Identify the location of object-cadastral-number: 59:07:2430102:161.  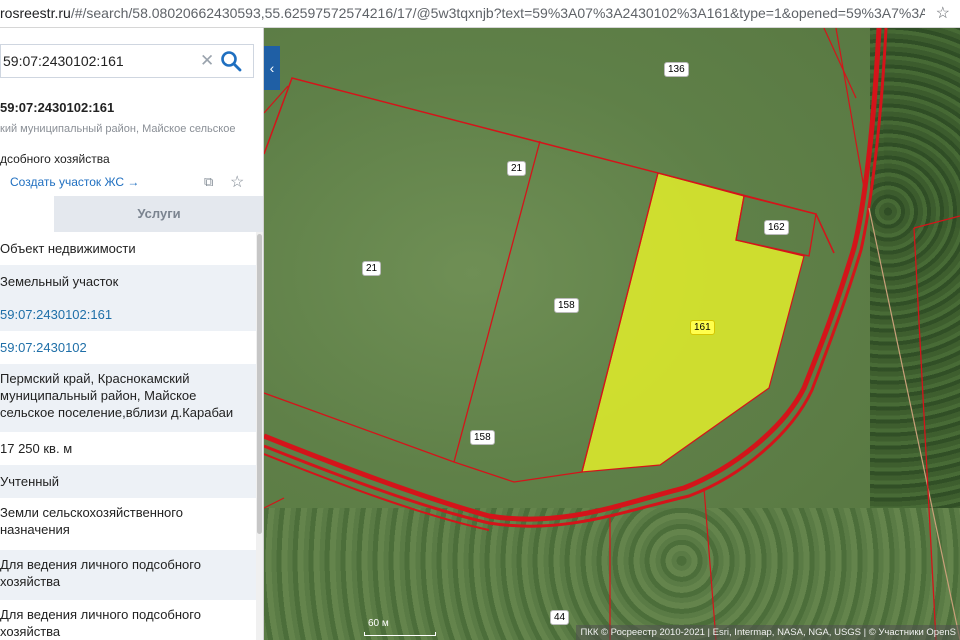
(57, 107).